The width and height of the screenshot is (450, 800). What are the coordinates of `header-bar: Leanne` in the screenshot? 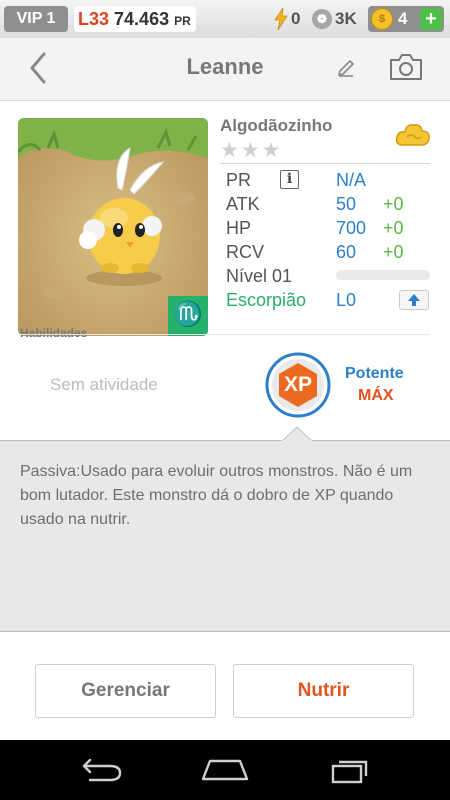 It's located at (225, 69).